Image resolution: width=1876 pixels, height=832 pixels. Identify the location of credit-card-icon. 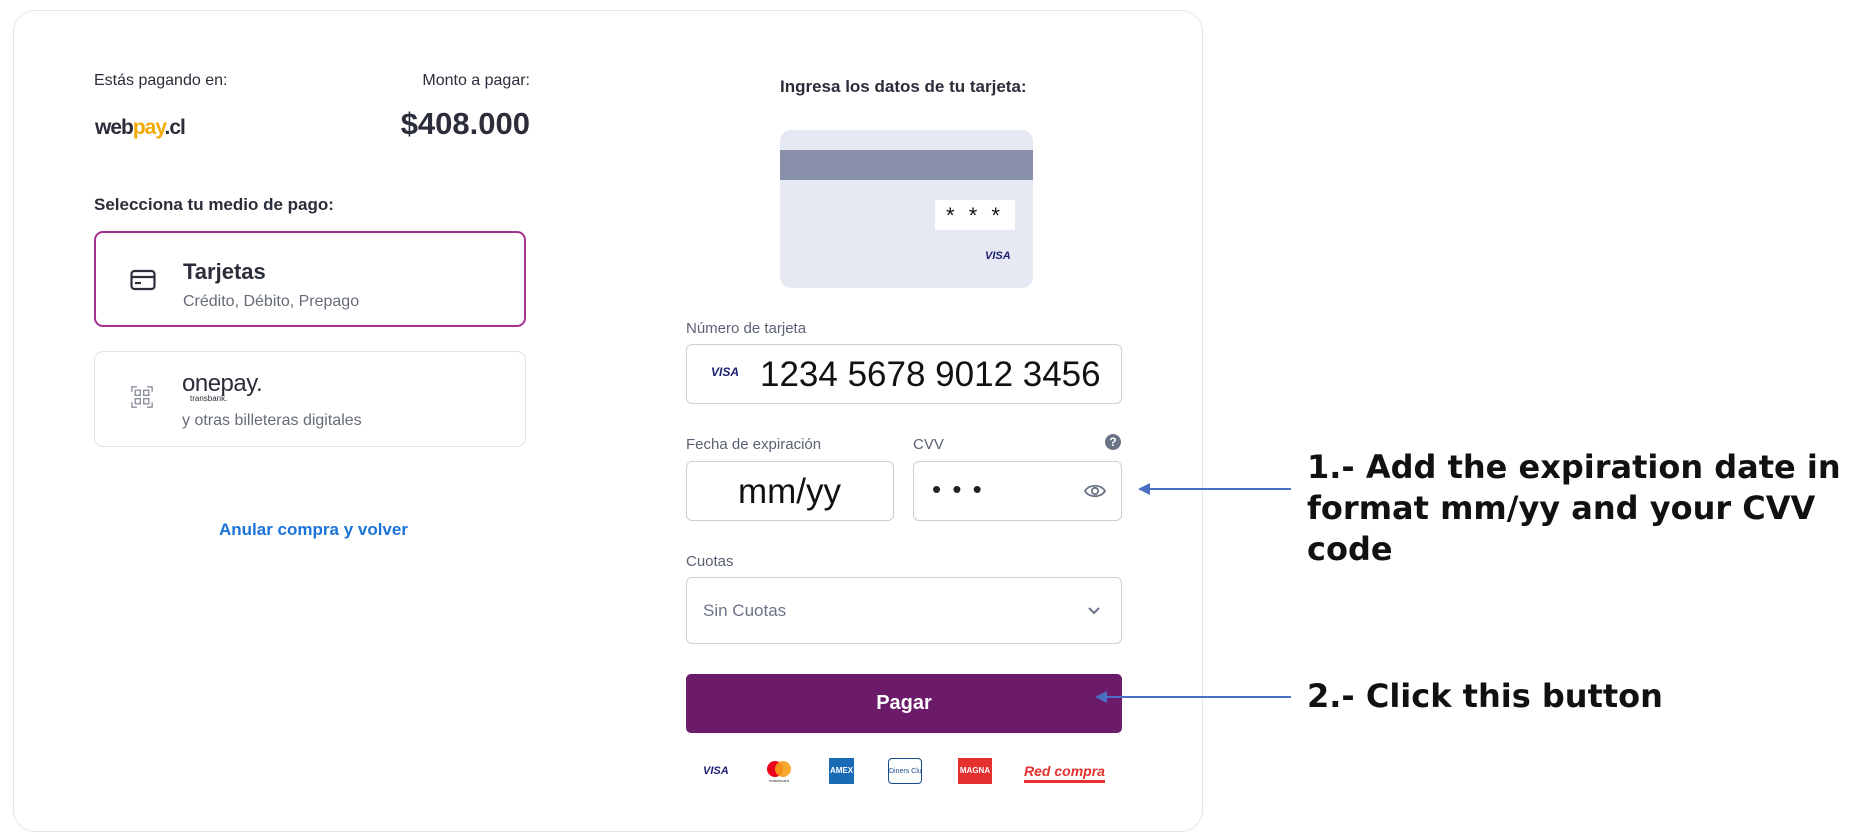
(143, 280).